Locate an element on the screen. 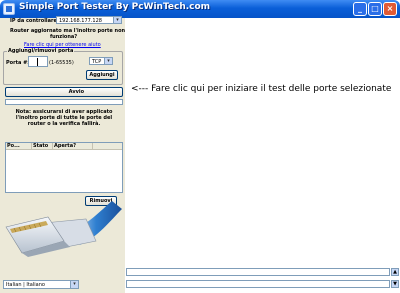 The image size is (400, 293). port-input is located at coordinates (38, 61).